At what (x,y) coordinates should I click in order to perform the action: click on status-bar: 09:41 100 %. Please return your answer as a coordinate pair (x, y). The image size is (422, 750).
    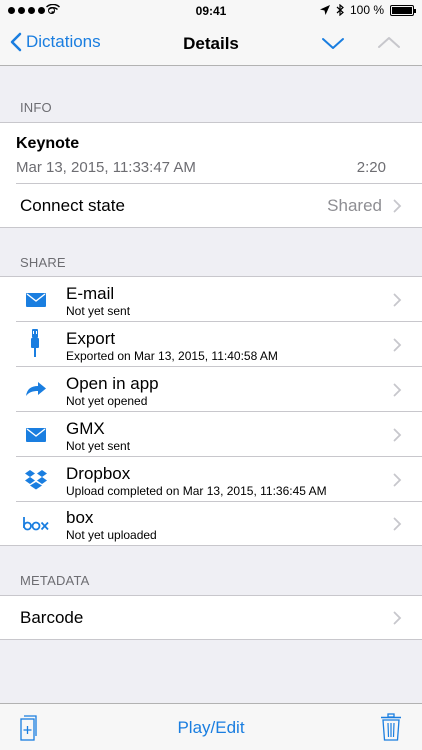
    Looking at the image, I should click on (211, 11).